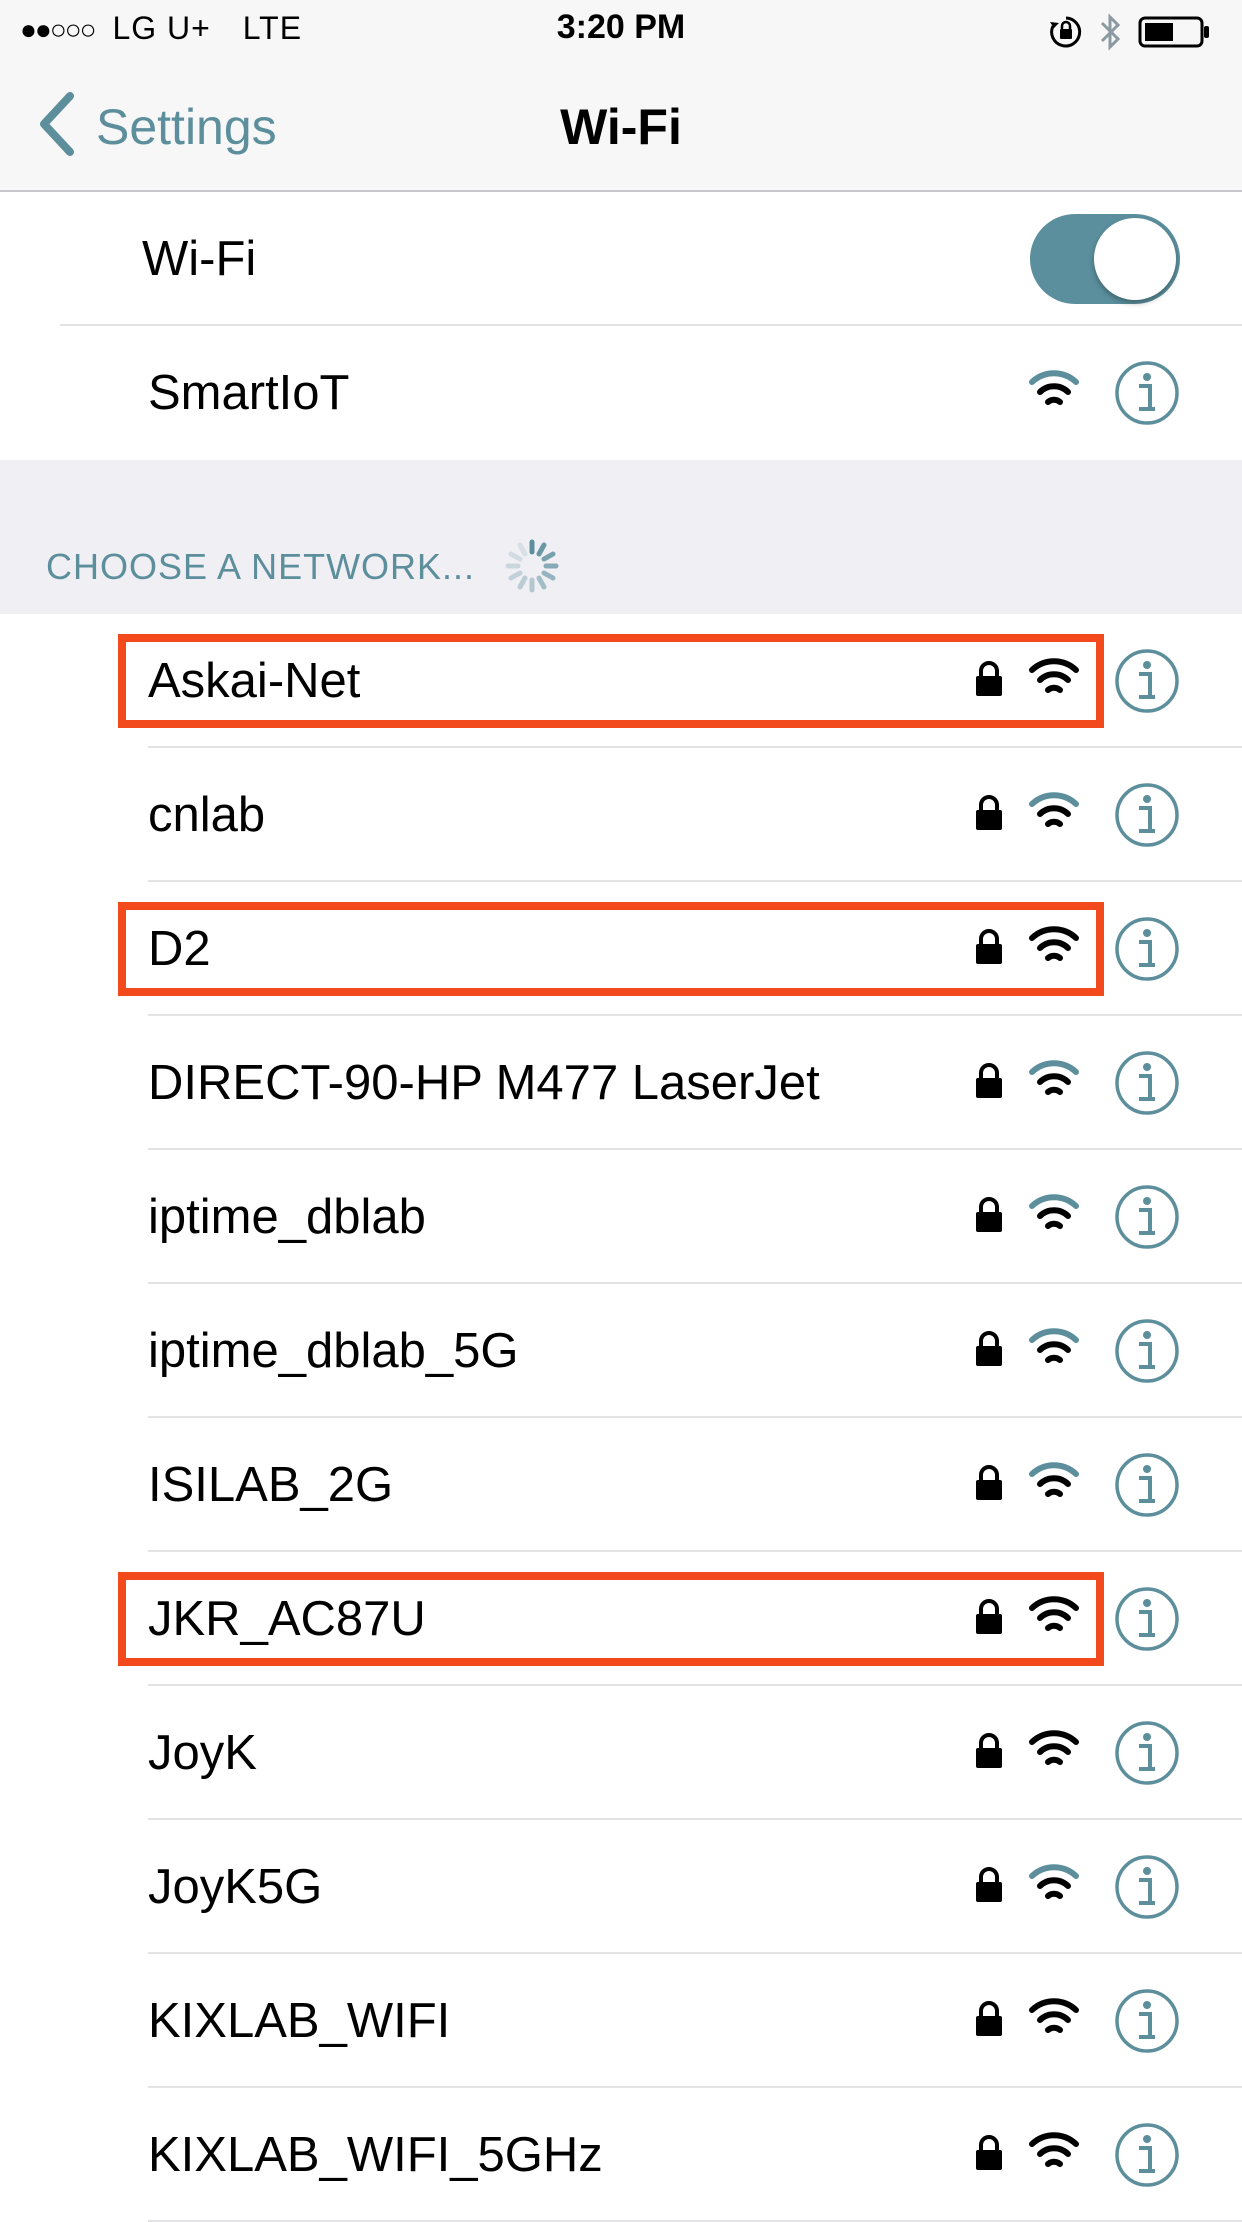 This screenshot has height=2222, width=1242. Describe the element at coordinates (179, 949) in the screenshot. I see `network-name: D2` at that location.